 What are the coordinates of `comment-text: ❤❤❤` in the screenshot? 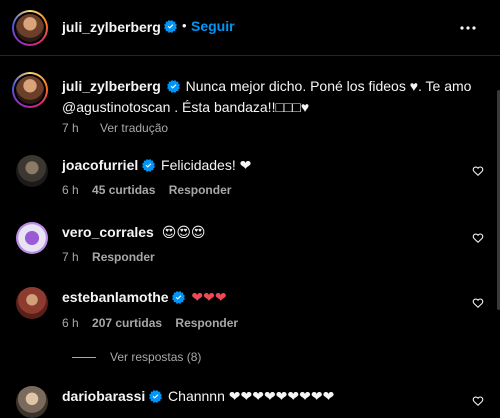 It's located at (209, 297).